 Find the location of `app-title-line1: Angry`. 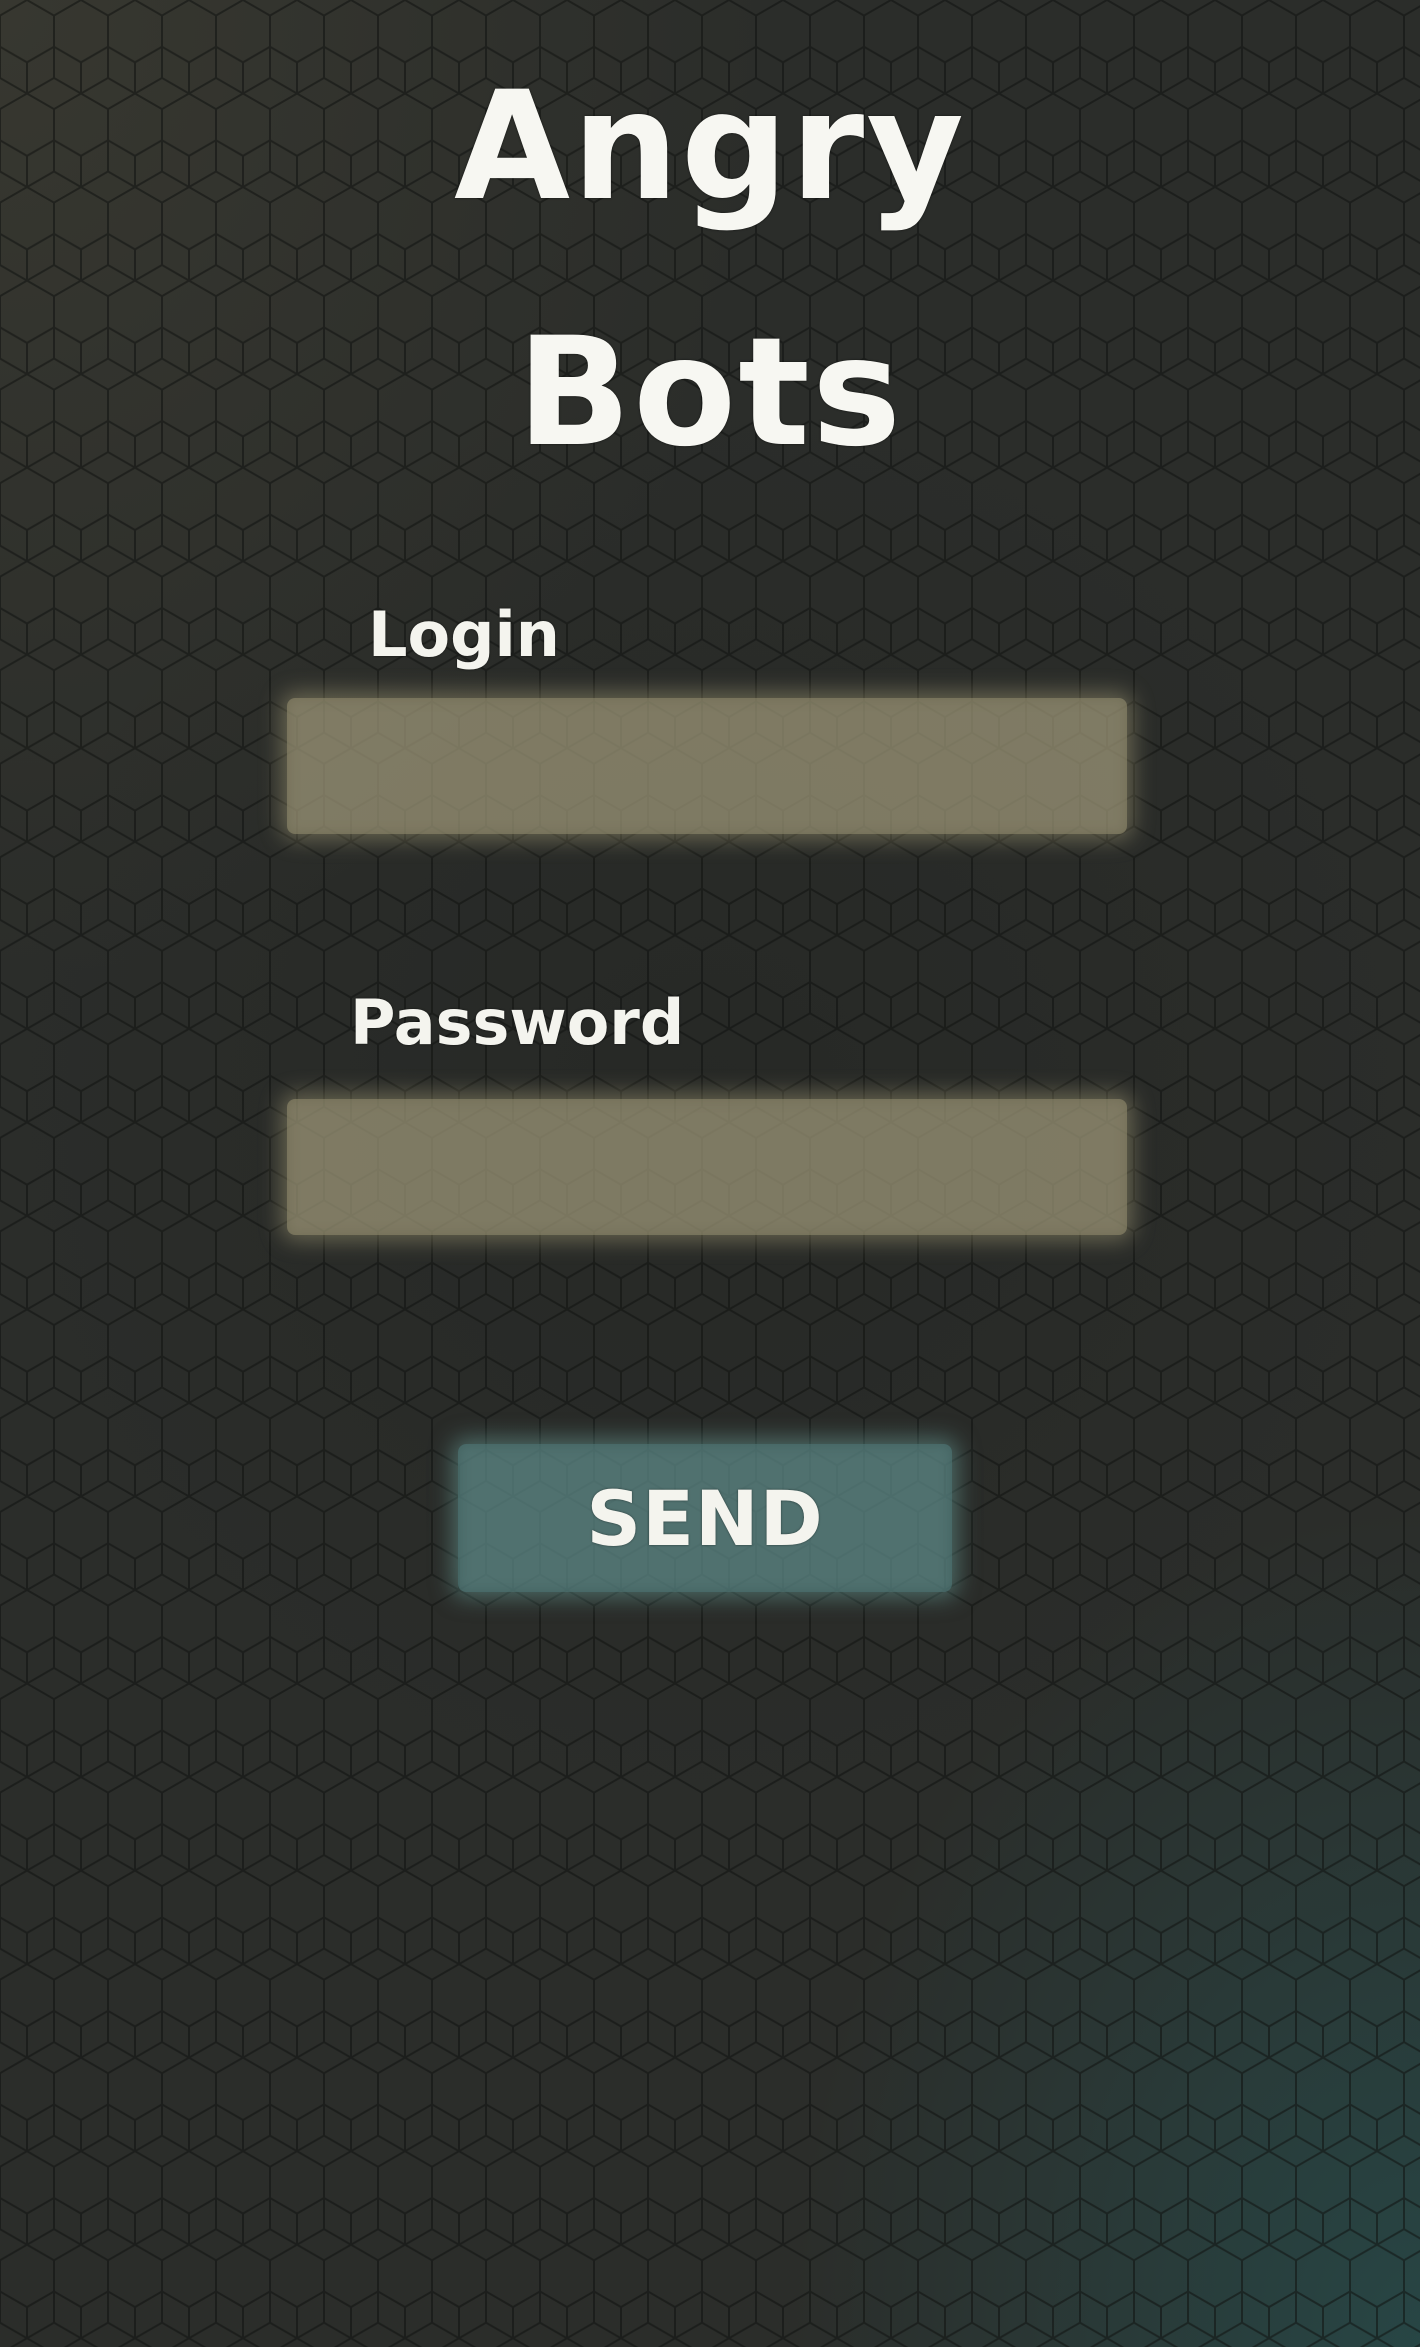

app-title-line1: Angry is located at coordinates (709, 147).